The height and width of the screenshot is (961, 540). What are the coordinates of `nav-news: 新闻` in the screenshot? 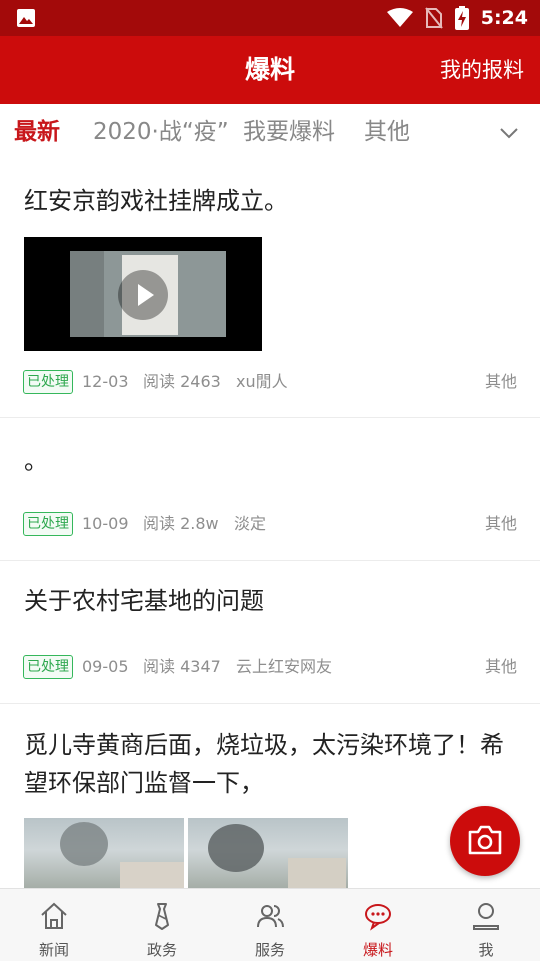 It's located at (54, 925).